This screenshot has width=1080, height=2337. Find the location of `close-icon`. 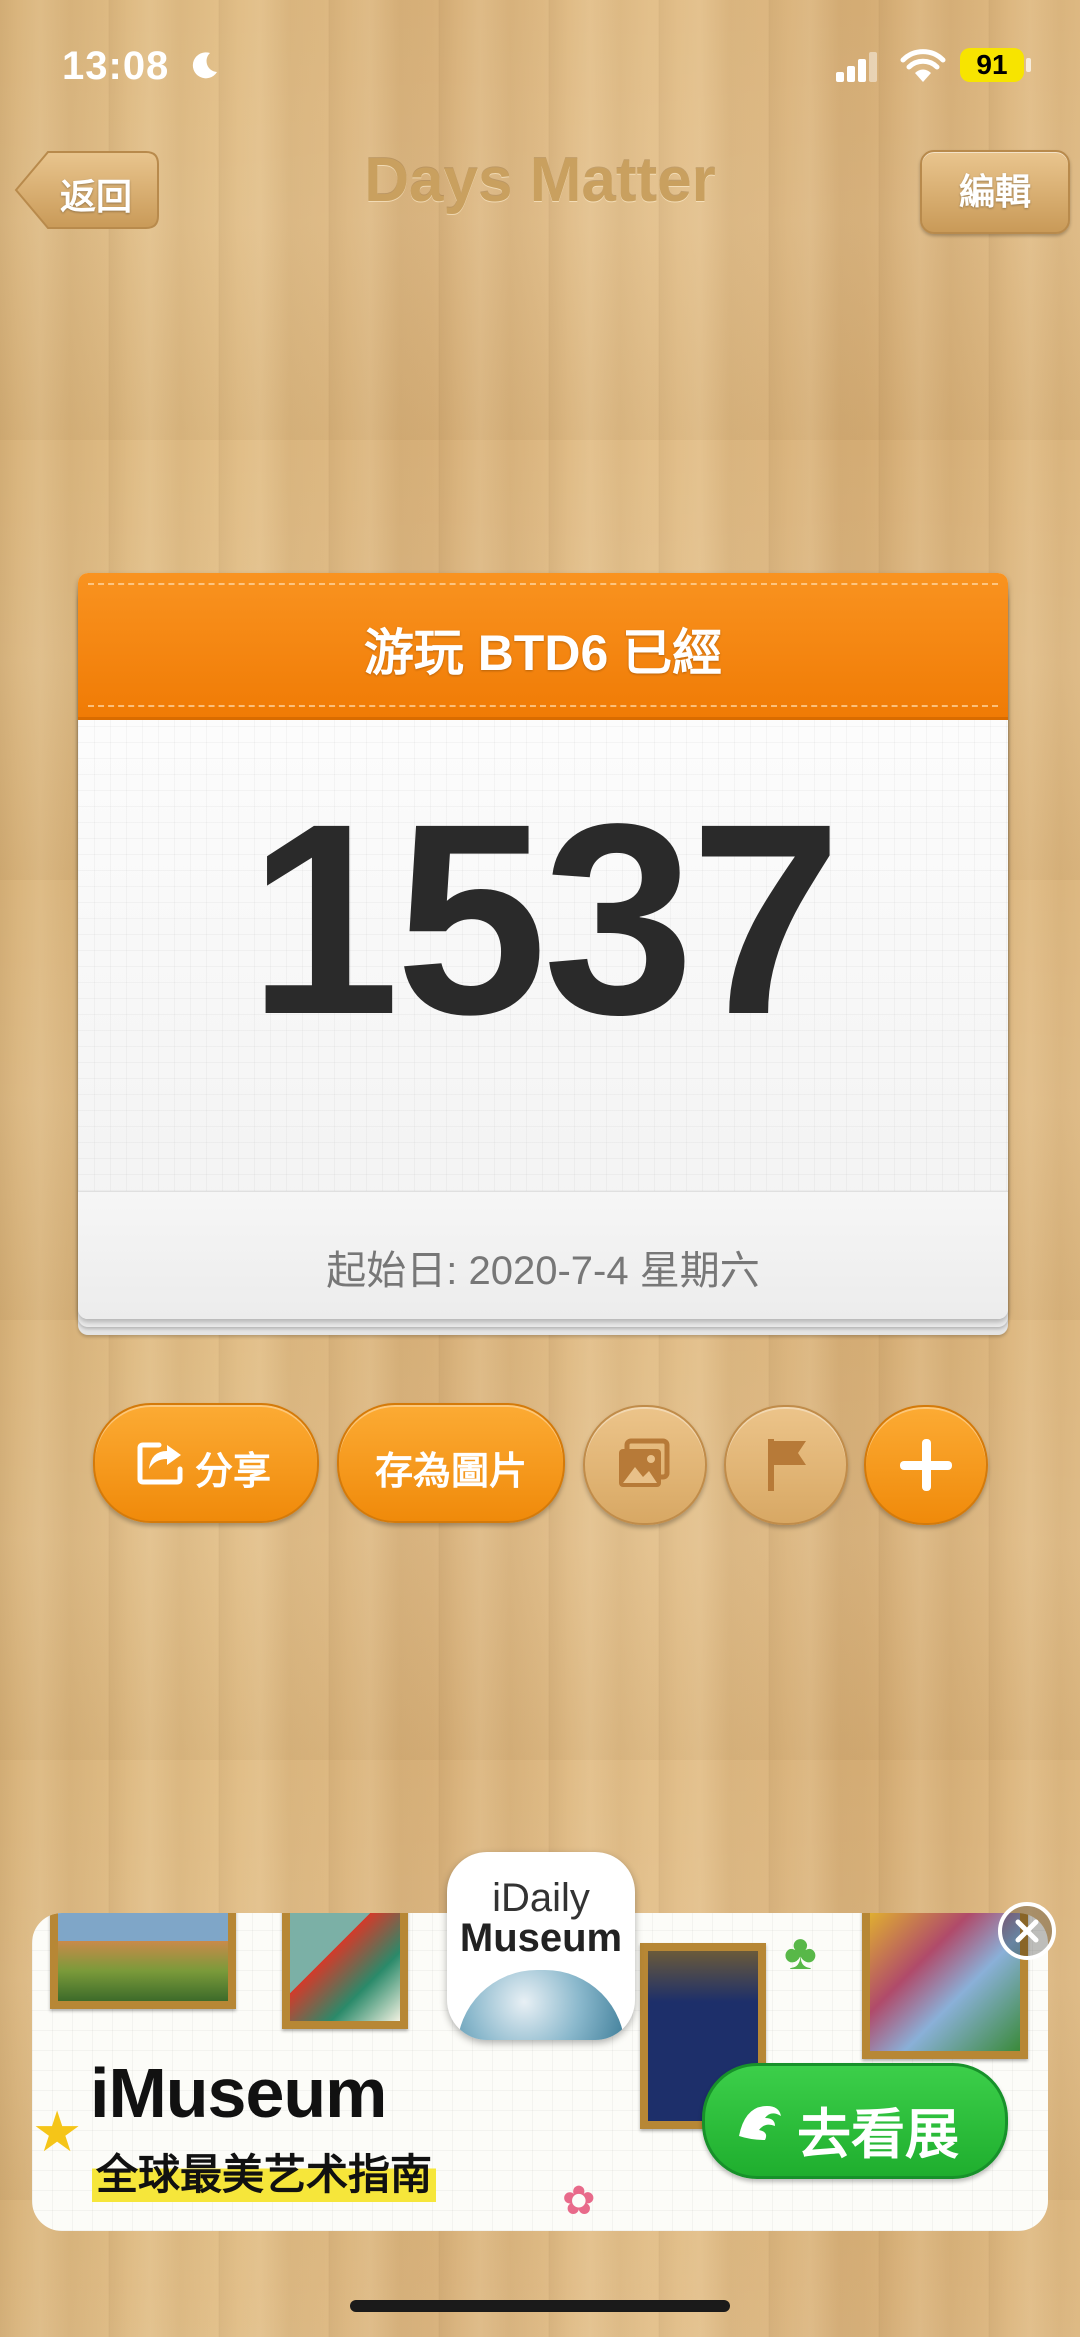

close-icon is located at coordinates (1027, 1931).